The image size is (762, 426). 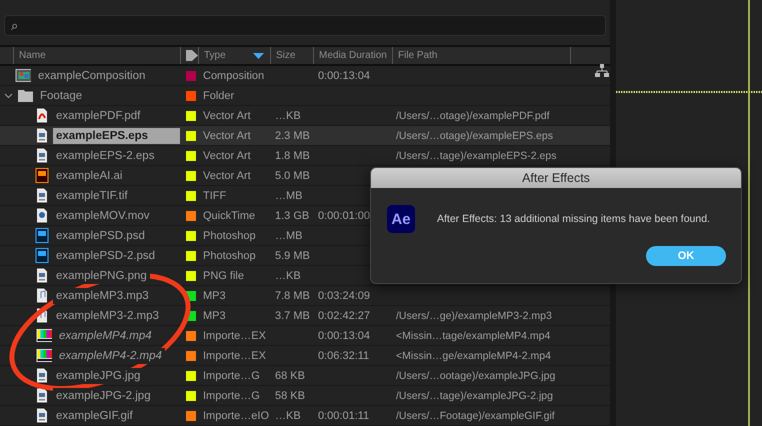 What do you see at coordinates (476, 156) in the screenshot?
I see `path-cell-text: /Users/…tage)/exampleEPS-2.eps` at bounding box center [476, 156].